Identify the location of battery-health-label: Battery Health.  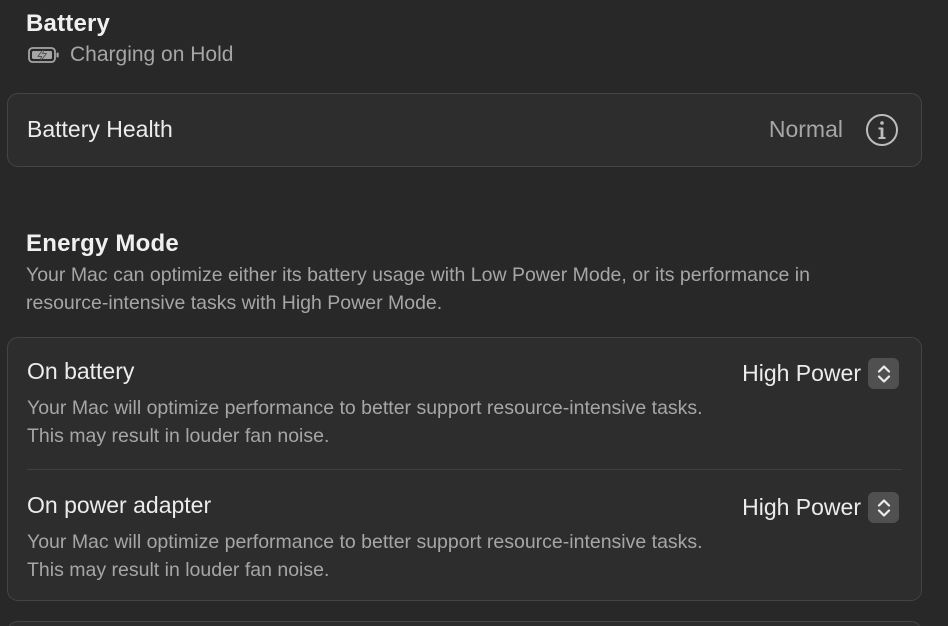
(100, 129).